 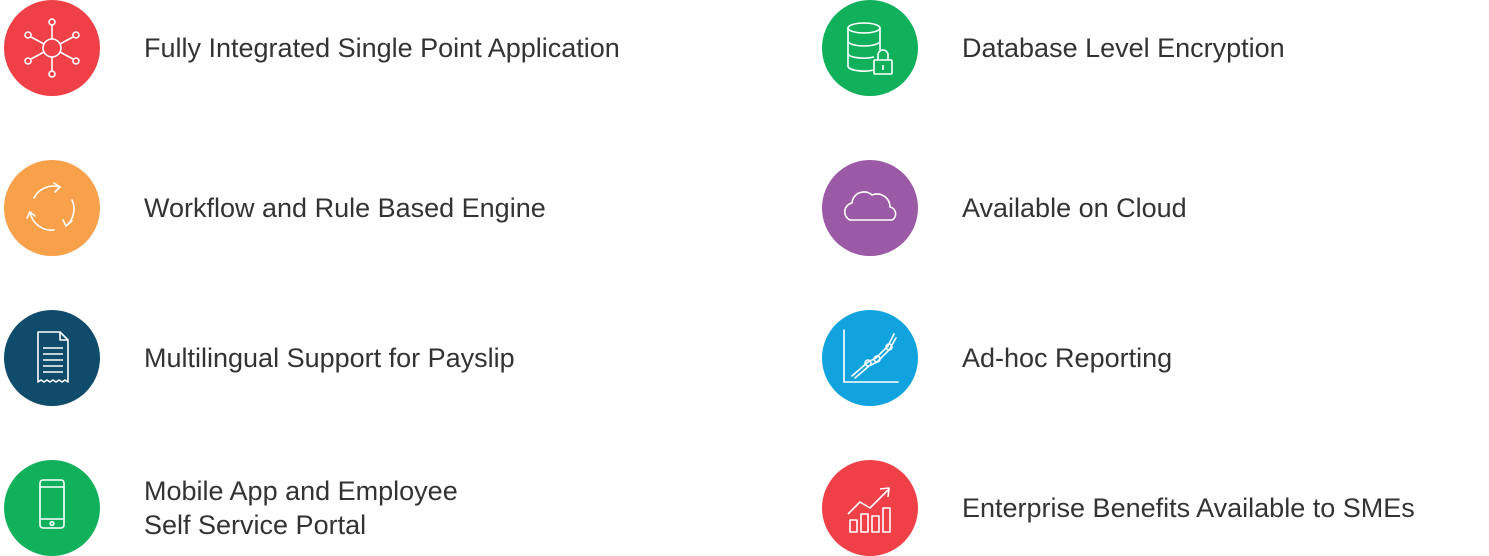 I want to click on feature-label: Workflow and Rule Based Engine, so click(x=345, y=208).